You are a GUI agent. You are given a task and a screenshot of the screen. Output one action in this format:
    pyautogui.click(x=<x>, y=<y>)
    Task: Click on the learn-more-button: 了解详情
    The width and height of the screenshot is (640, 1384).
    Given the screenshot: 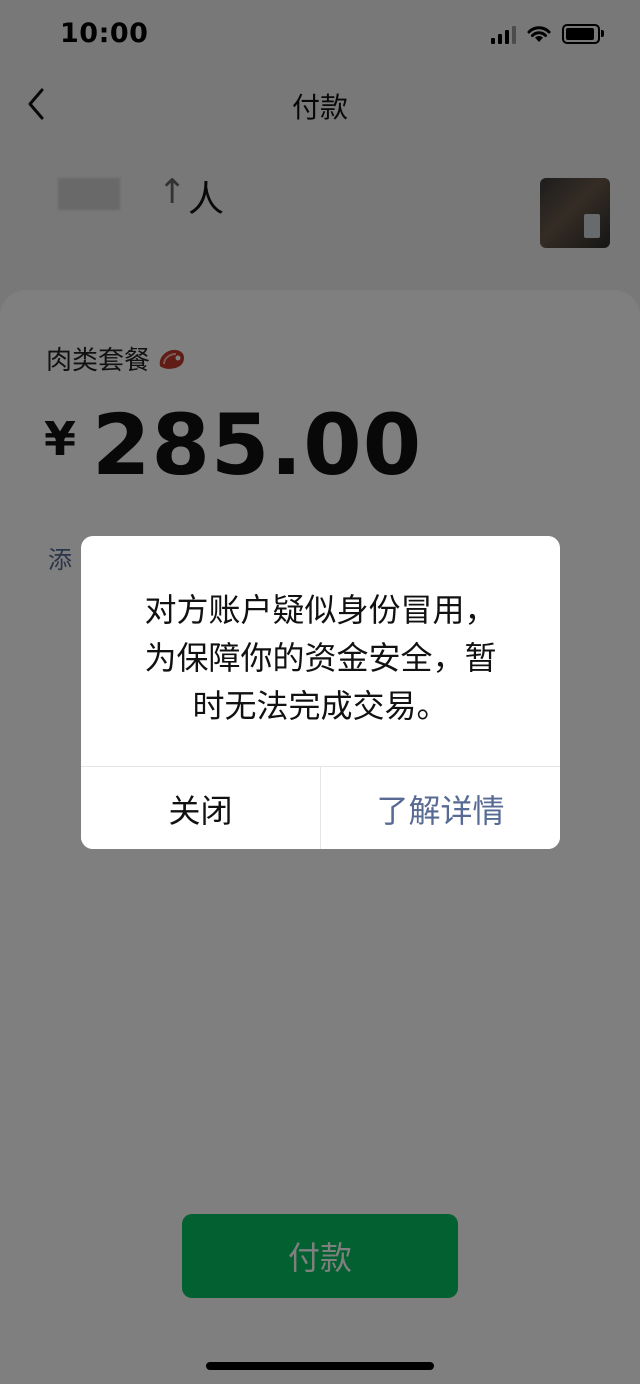 What is the action you would take?
    pyautogui.click(x=440, y=808)
    